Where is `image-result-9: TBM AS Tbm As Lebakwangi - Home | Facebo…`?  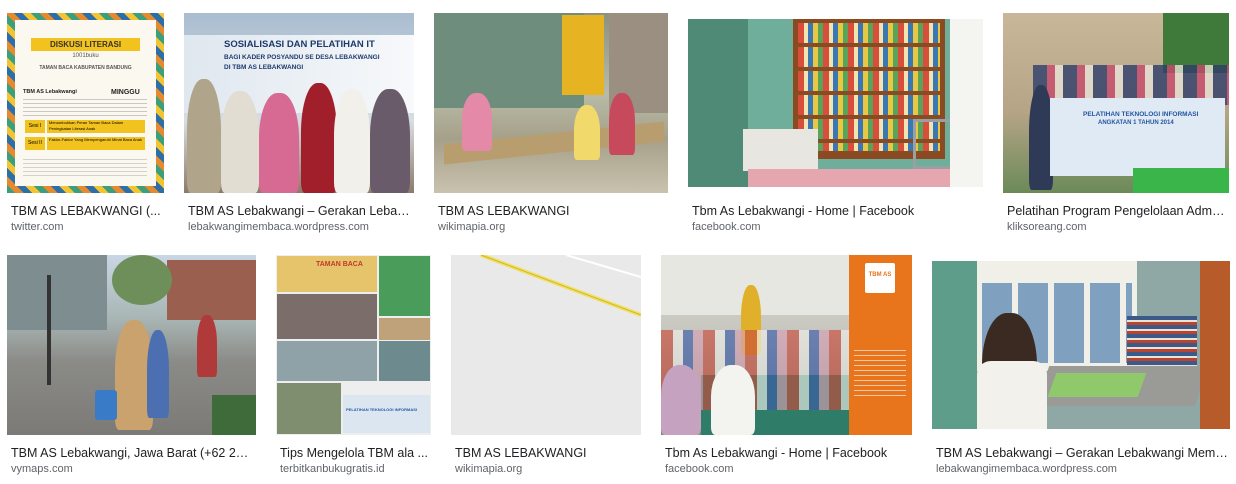 image-result-9: TBM AS Tbm As Lebakwangi - Home | Facebo… is located at coordinates (786, 366).